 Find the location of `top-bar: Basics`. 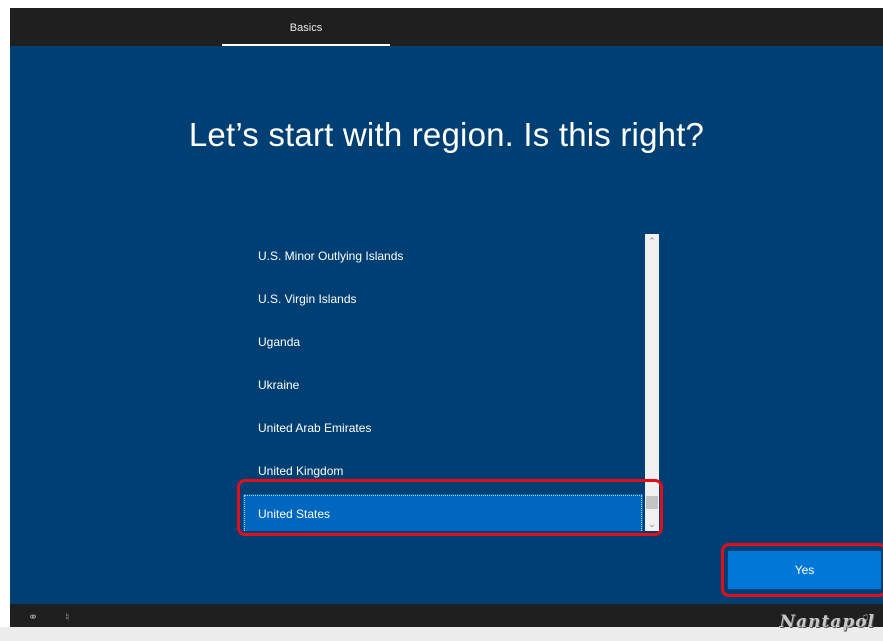

top-bar: Basics is located at coordinates (446, 27).